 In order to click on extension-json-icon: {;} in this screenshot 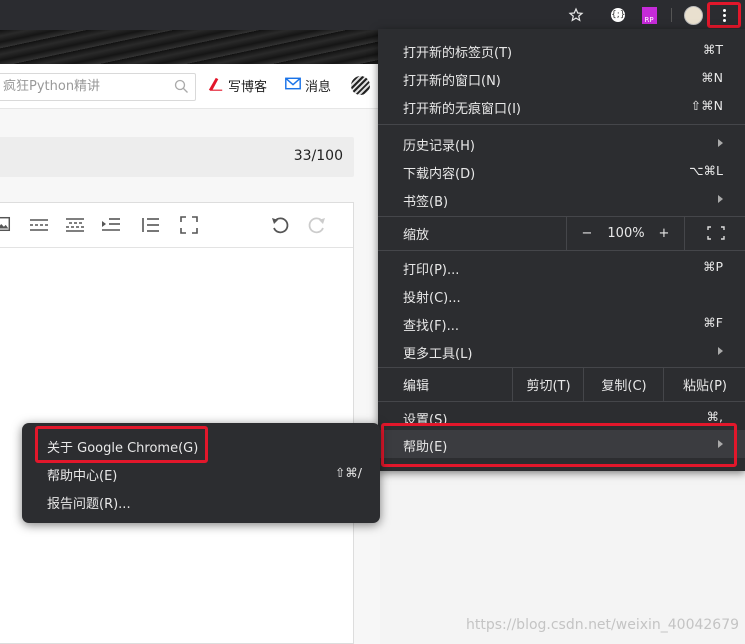, I will do `click(618, 15)`.